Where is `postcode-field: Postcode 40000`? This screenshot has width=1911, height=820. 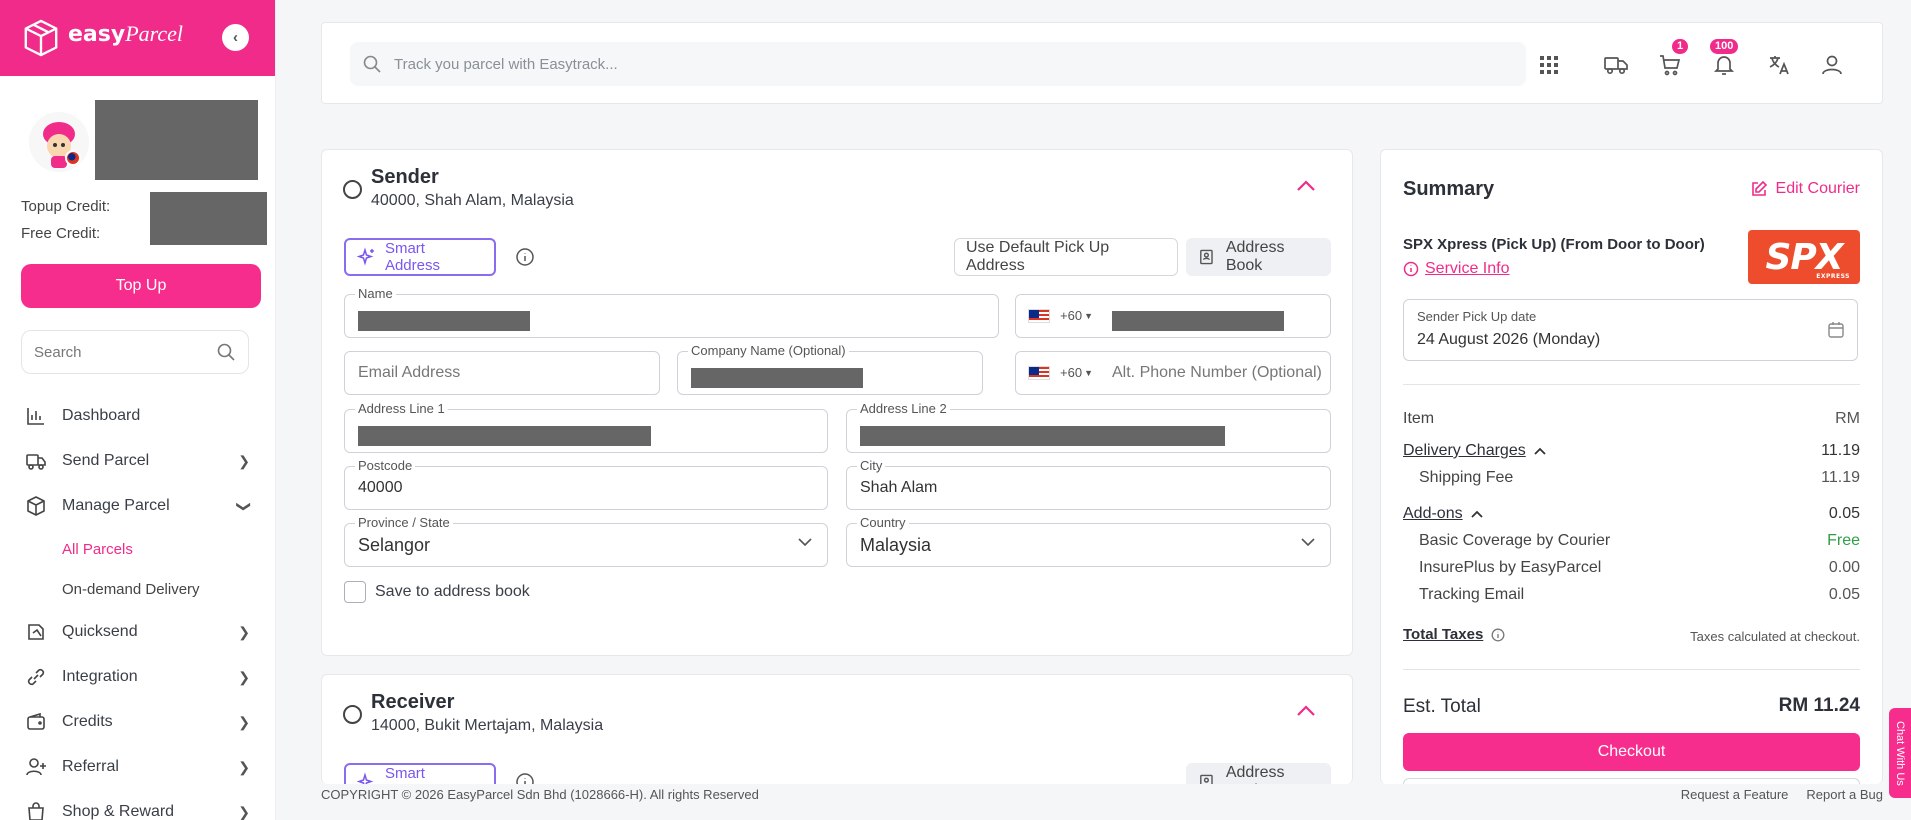
postcode-field: Postcode 40000 is located at coordinates (586, 484).